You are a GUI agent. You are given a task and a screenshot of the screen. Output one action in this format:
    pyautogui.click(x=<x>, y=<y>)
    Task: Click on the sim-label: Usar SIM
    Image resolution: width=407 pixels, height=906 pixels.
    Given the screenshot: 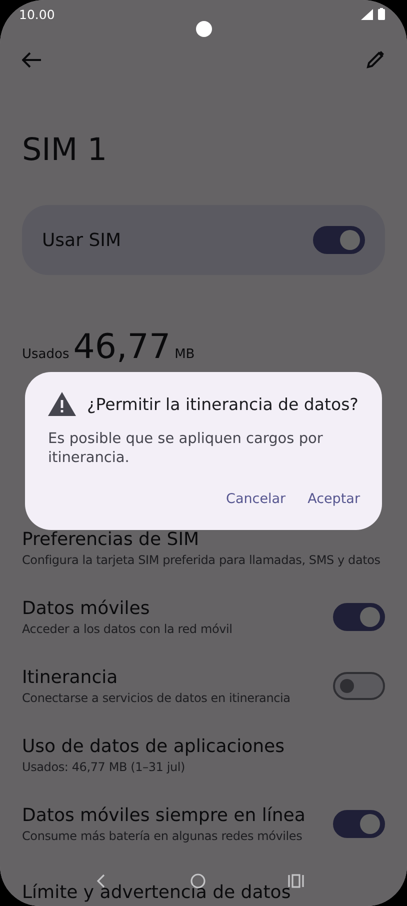 What is the action you would take?
    pyautogui.click(x=81, y=240)
    